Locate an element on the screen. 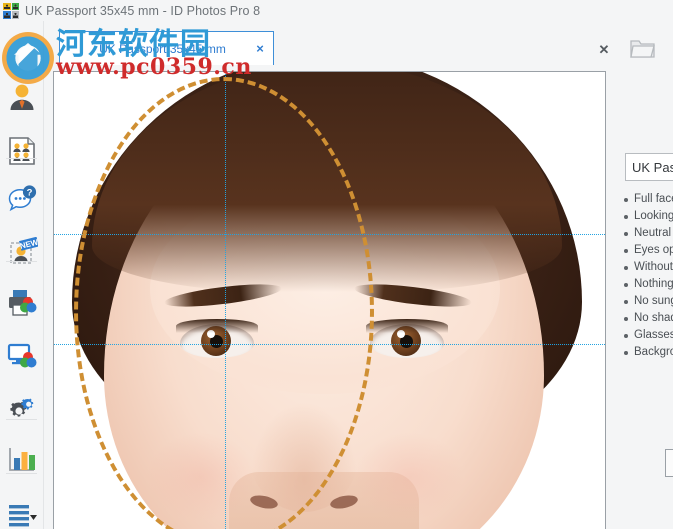  new-photo-icon: NEW is located at coordinates (23, 250).